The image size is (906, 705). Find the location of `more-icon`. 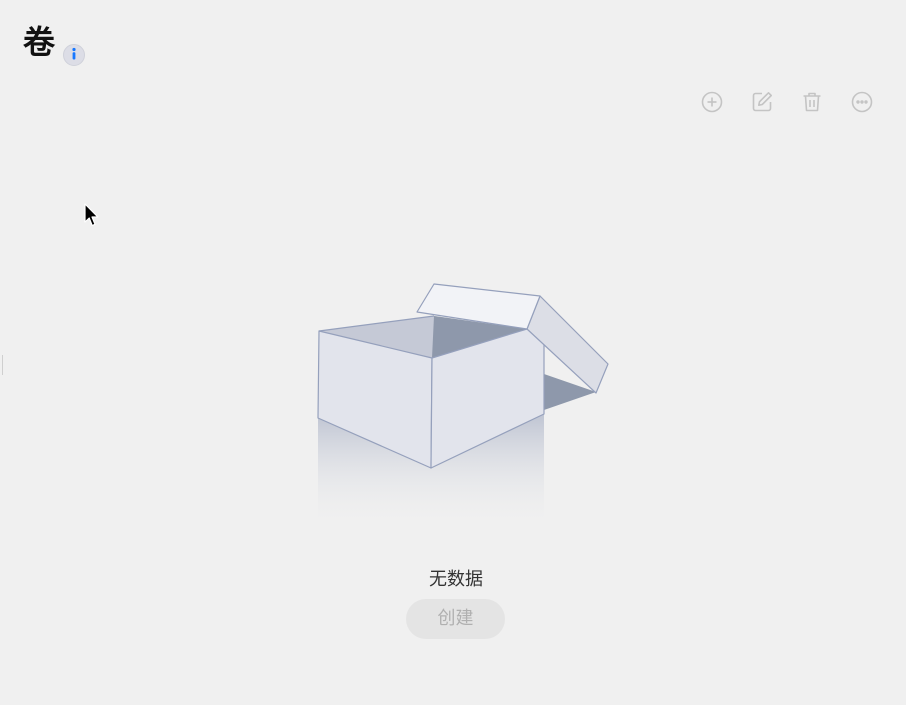

more-icon is located at coordinates (862, 102).